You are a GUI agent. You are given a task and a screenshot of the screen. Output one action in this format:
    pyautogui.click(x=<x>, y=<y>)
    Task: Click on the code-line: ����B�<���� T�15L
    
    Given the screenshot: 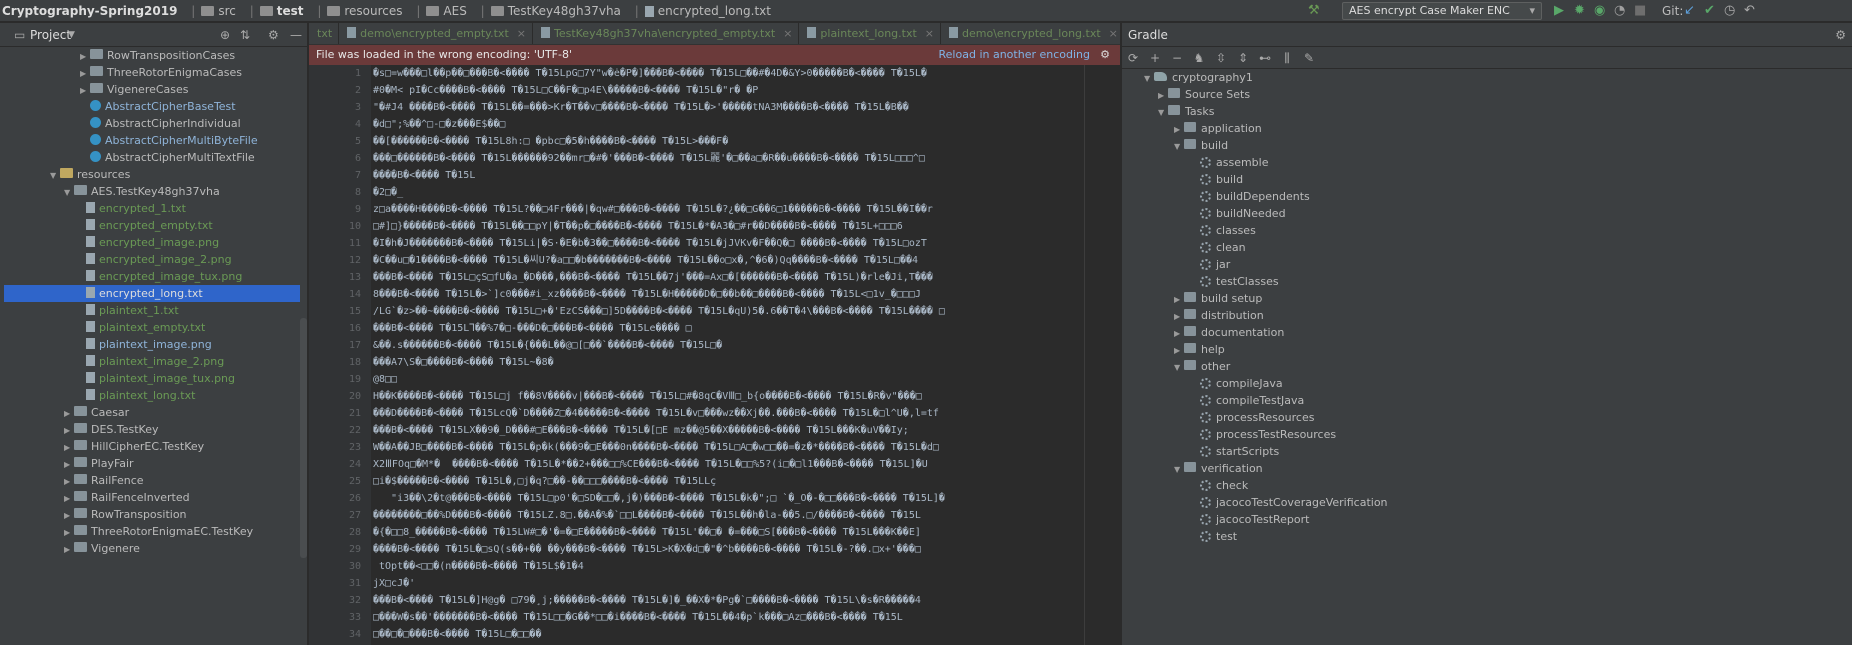 What is the action you would take?
    pyautogui.click(x=424, y=175)
    